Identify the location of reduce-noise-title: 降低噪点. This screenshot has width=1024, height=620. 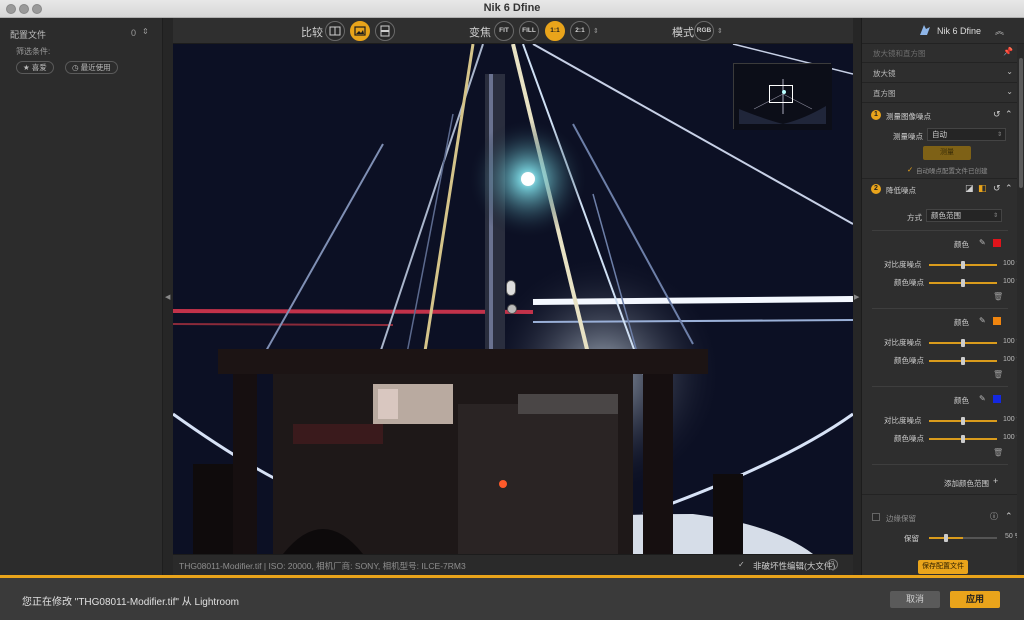
(901, 190).